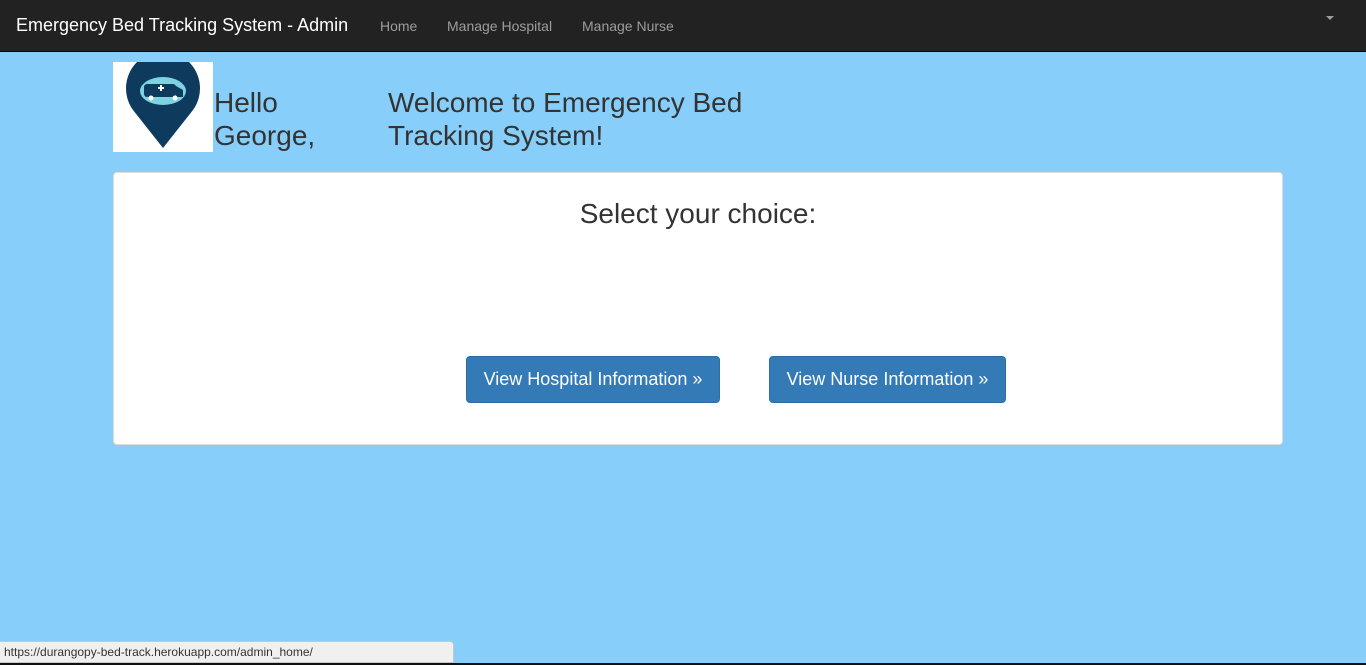 This screenshot has width=1366, height=665. Describe the element at coordinates (593, 379) in the screenshot. I see `view-hospital-information-button: View Hospital Information »` at that location.